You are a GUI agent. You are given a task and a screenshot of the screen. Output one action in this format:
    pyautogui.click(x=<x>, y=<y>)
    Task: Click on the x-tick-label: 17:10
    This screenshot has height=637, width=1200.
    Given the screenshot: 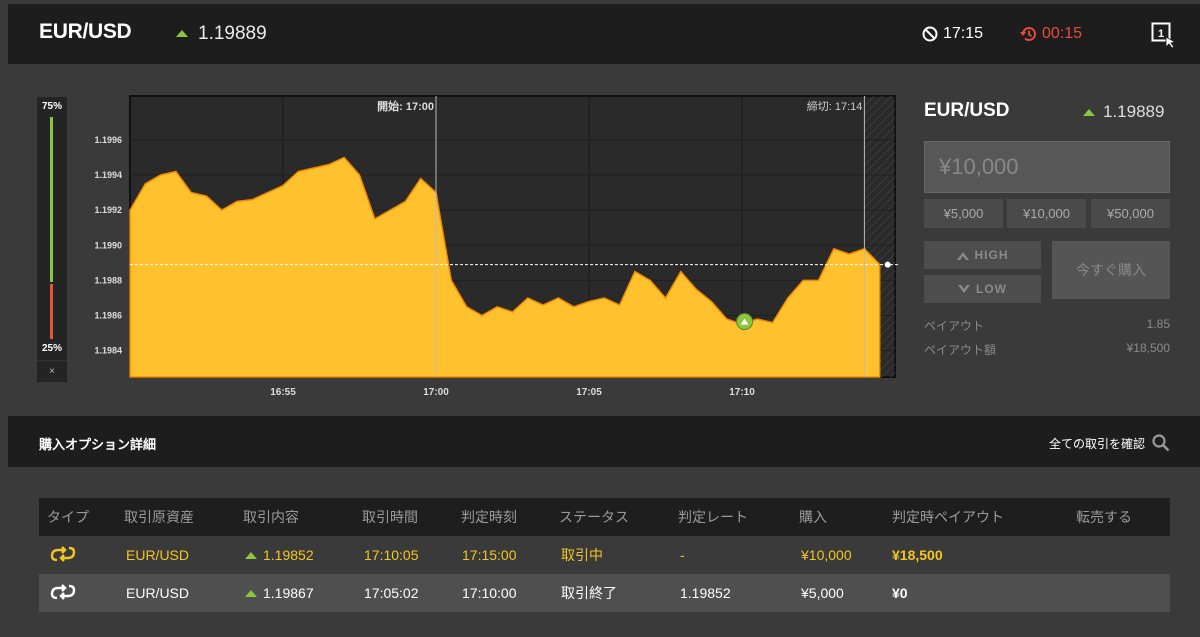 What is the action you would take?
    pyautogui.click(x=742, y=392)
    